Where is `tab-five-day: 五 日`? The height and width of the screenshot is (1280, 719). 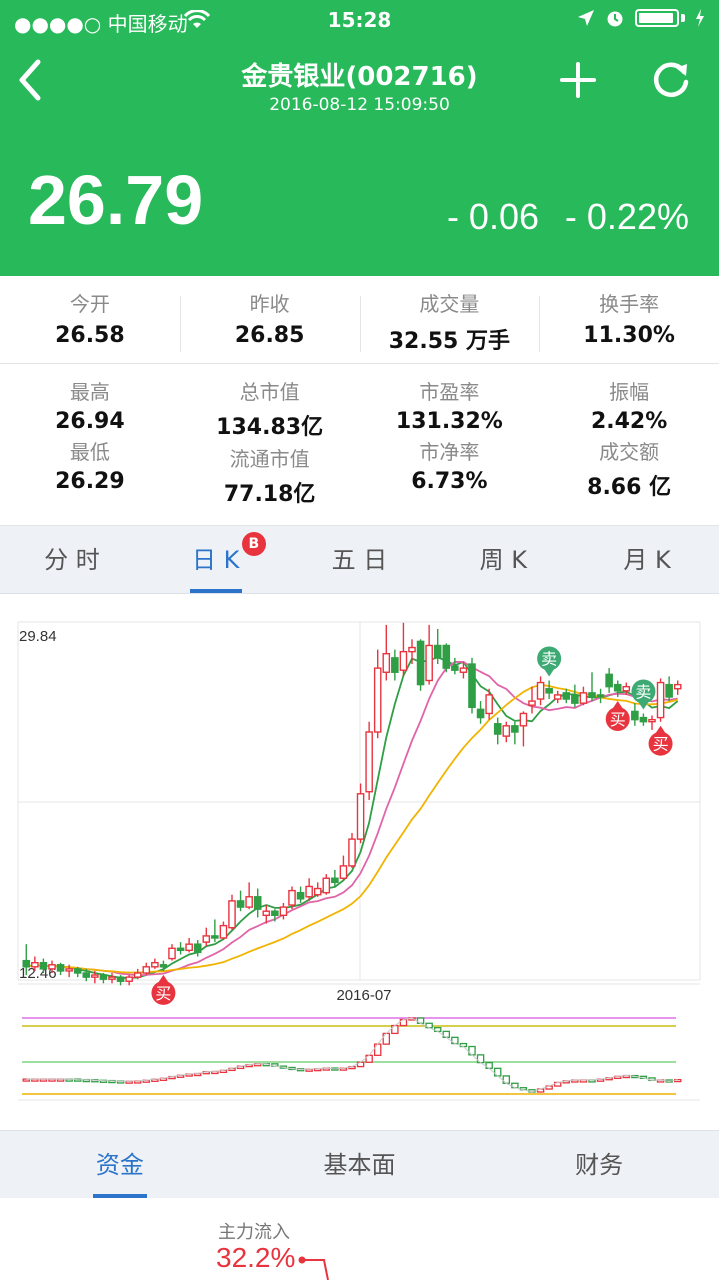
tab-five-day: 五 日 is located at coordinates (360, 559).